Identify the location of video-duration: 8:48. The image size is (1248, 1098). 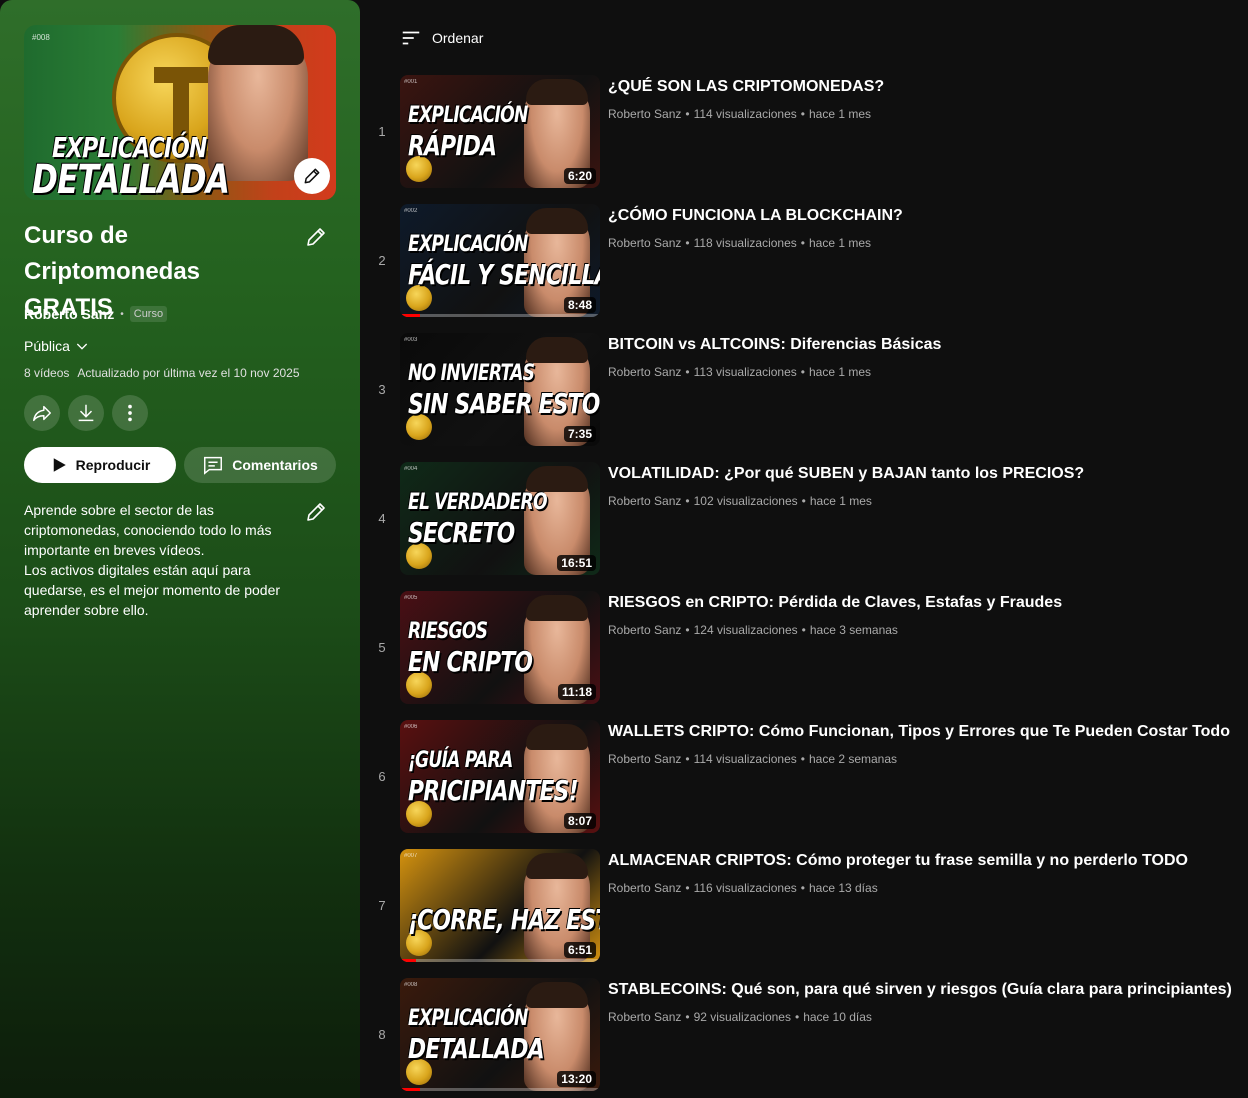
(579, 305).